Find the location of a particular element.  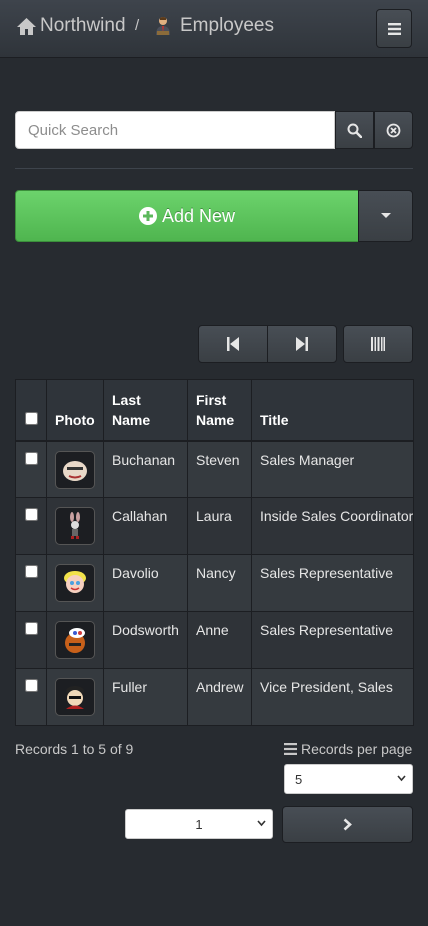

next-page-button is located at coordinates (347, 824).